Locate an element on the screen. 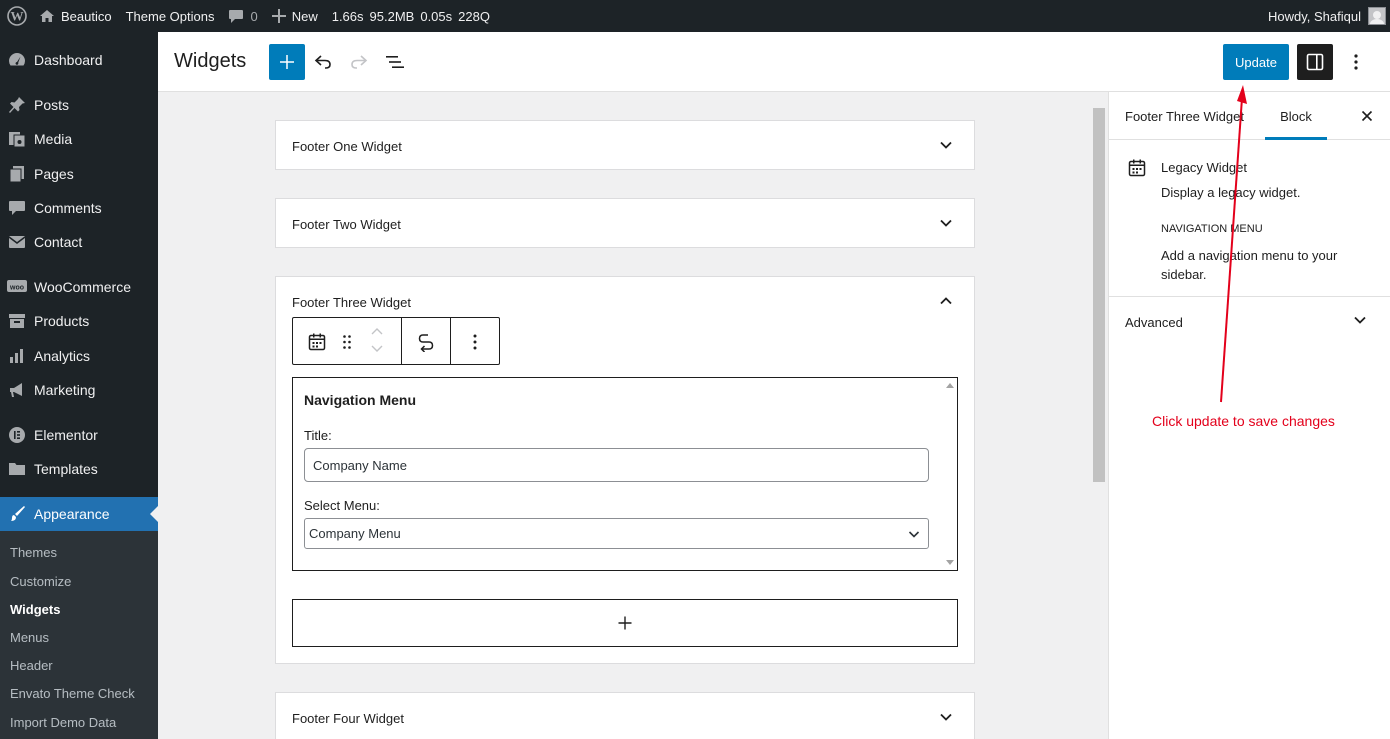 The image size is (1390, 739). widget-area-footer-two: Footer Two Widget is located at coordinates (625, 223).